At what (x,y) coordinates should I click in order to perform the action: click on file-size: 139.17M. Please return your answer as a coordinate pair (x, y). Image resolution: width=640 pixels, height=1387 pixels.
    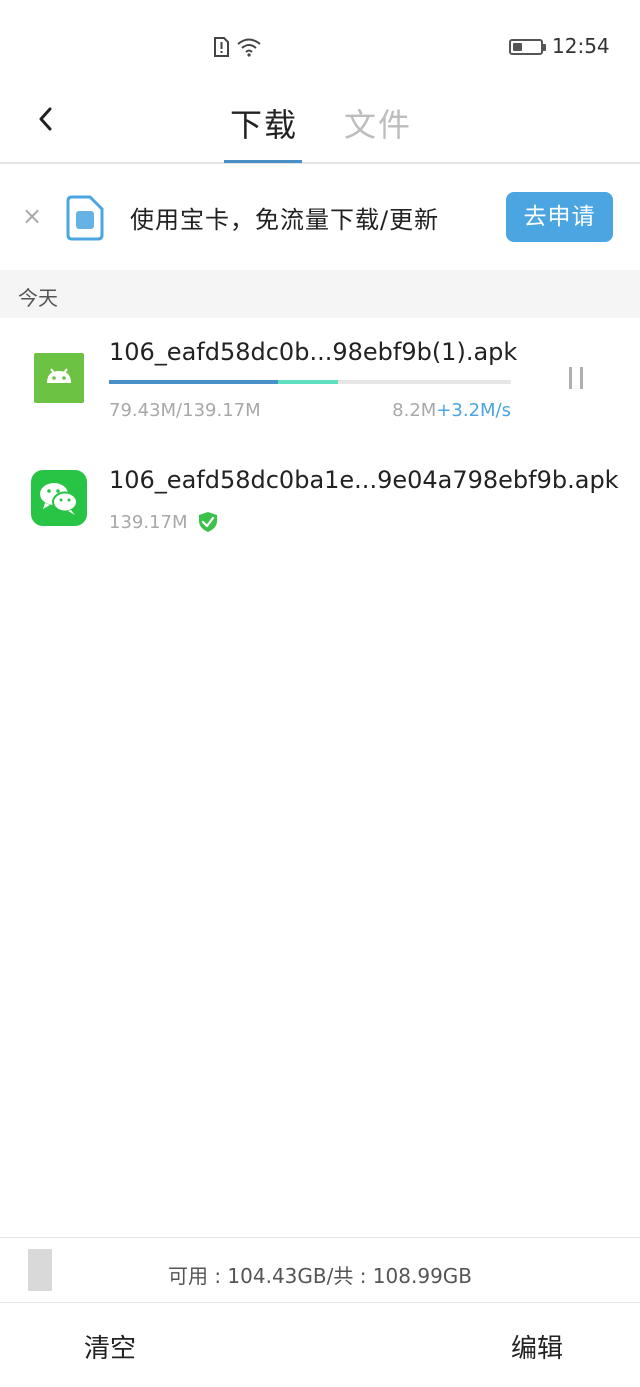
    Looking at the image, I should click on (148, 522).